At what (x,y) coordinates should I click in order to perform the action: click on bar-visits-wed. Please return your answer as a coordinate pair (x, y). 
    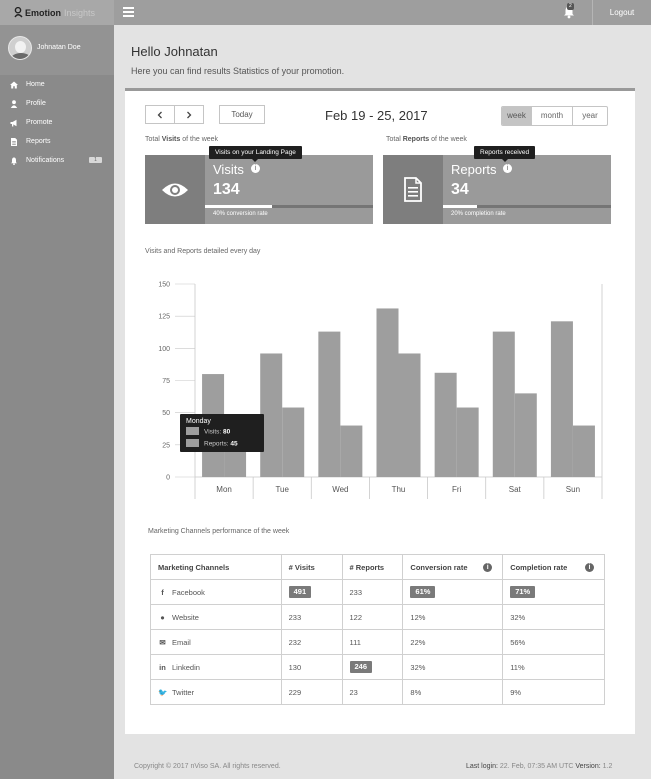
    Looking at the image, I should click on (329, 404).